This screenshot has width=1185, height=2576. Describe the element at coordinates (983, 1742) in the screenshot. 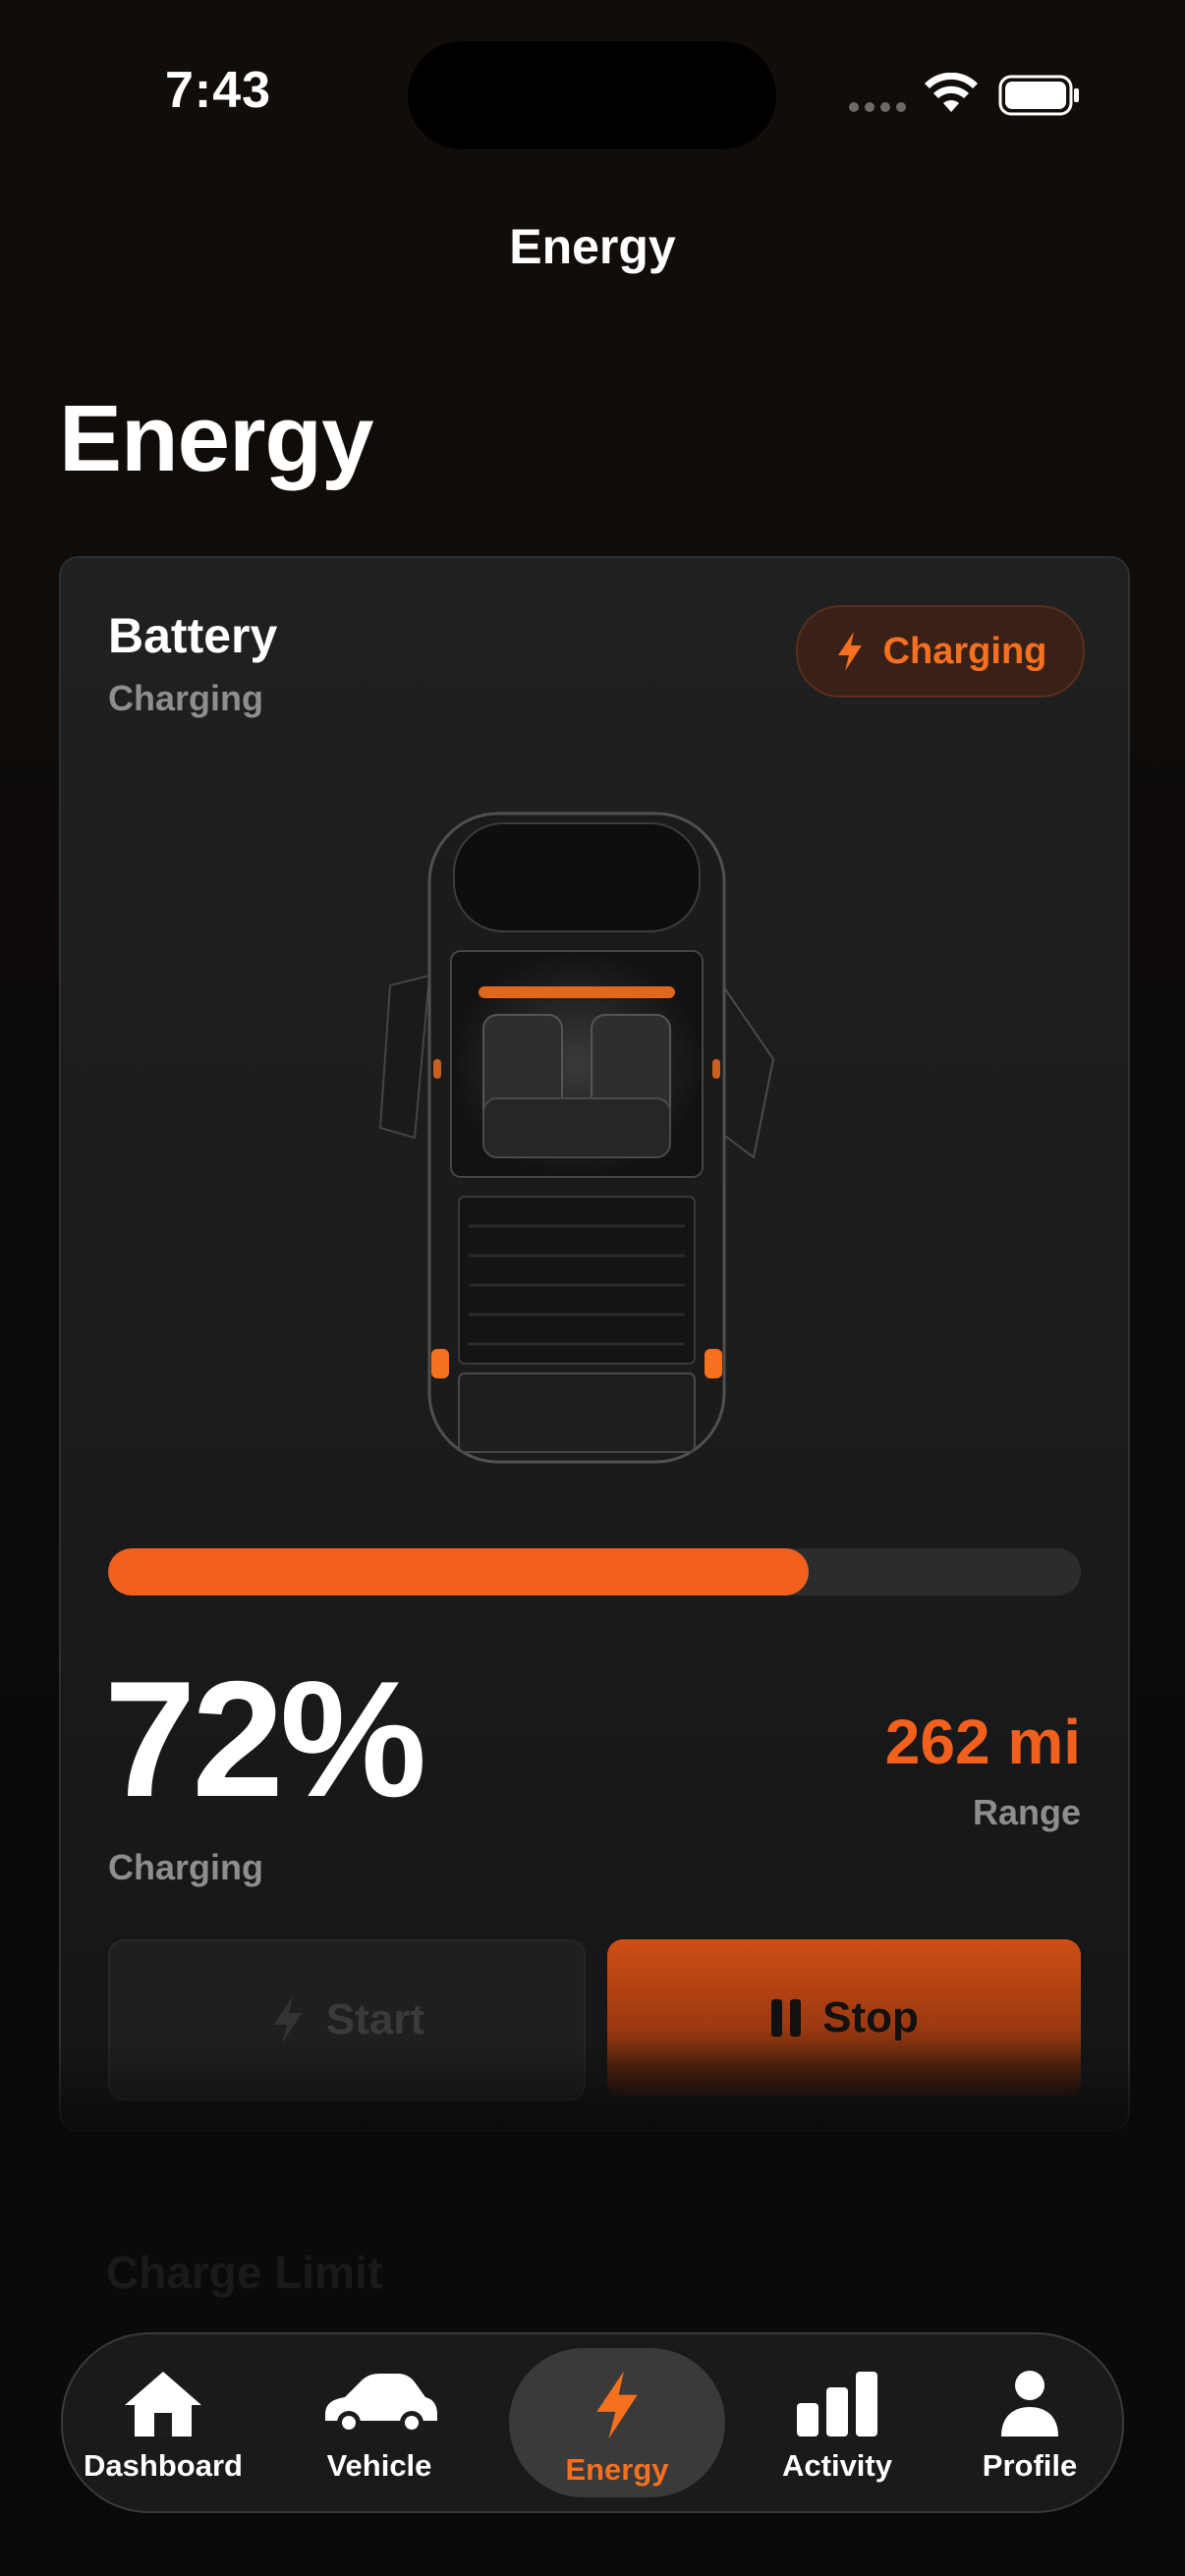

I see `range-value: 262 mi` at that location.